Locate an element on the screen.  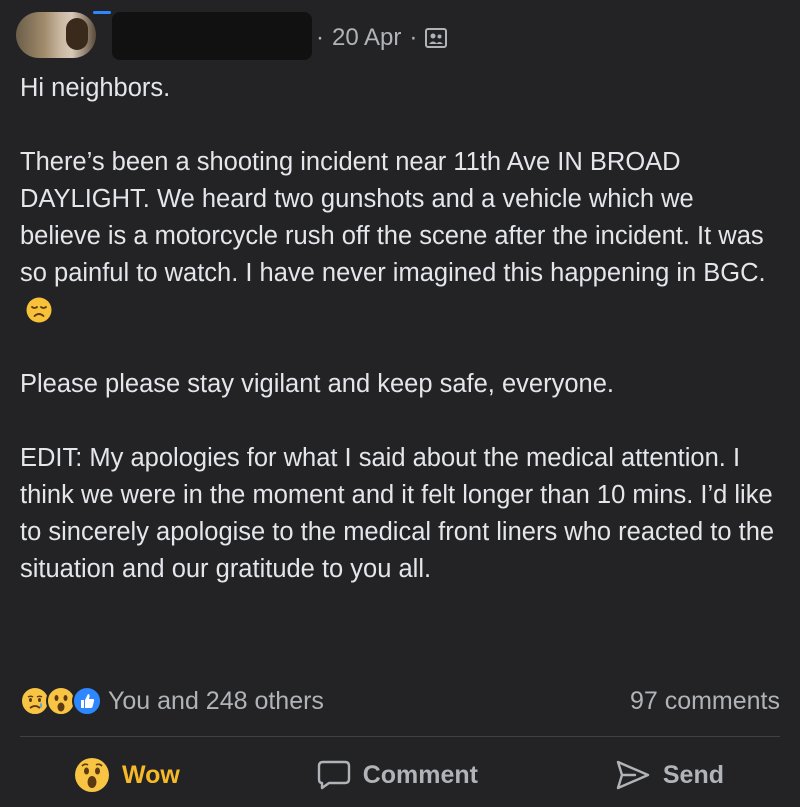
wow-label: Wow is located at coordinates (151, 774).